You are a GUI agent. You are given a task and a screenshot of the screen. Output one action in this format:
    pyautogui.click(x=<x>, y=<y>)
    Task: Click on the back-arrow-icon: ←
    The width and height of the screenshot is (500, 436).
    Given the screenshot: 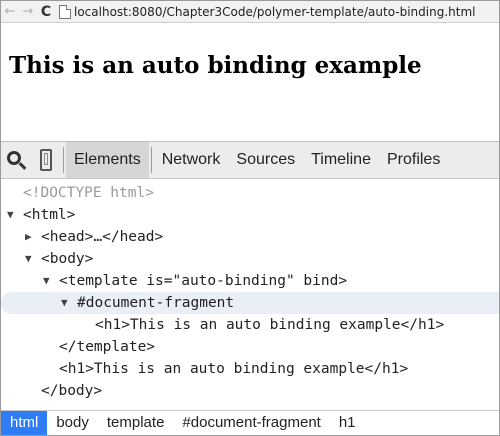 What is the action you would take?
    pyautogui.click(x=10, y=12)
    